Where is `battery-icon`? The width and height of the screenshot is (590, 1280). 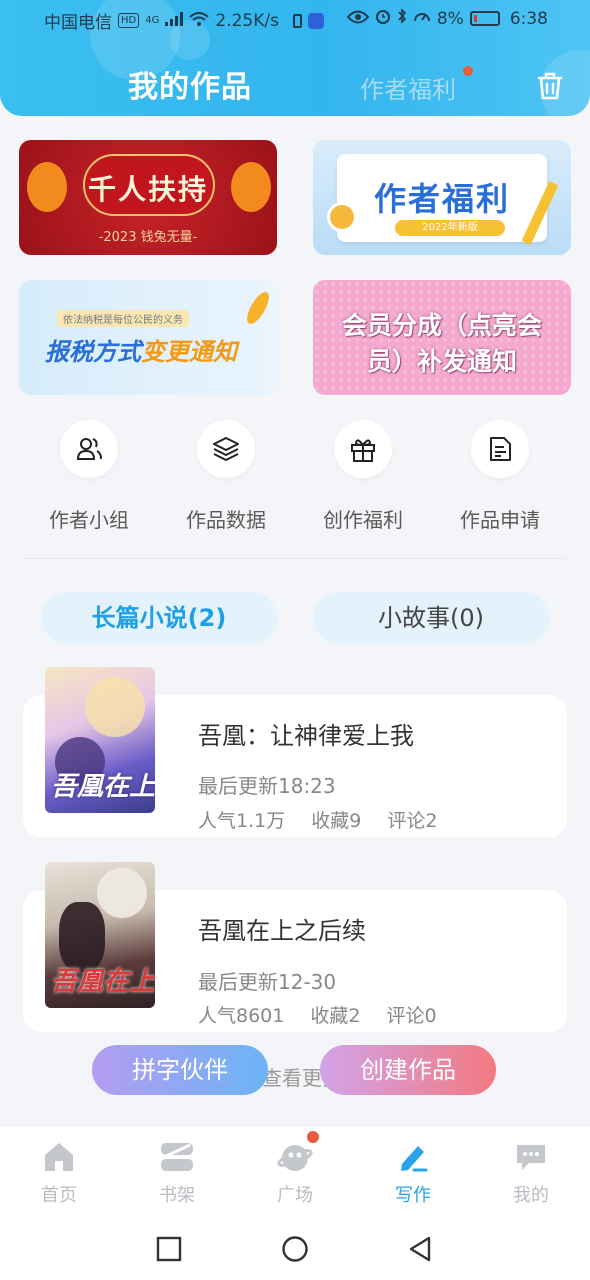
battery-icon is located at coordinates (484, 18).